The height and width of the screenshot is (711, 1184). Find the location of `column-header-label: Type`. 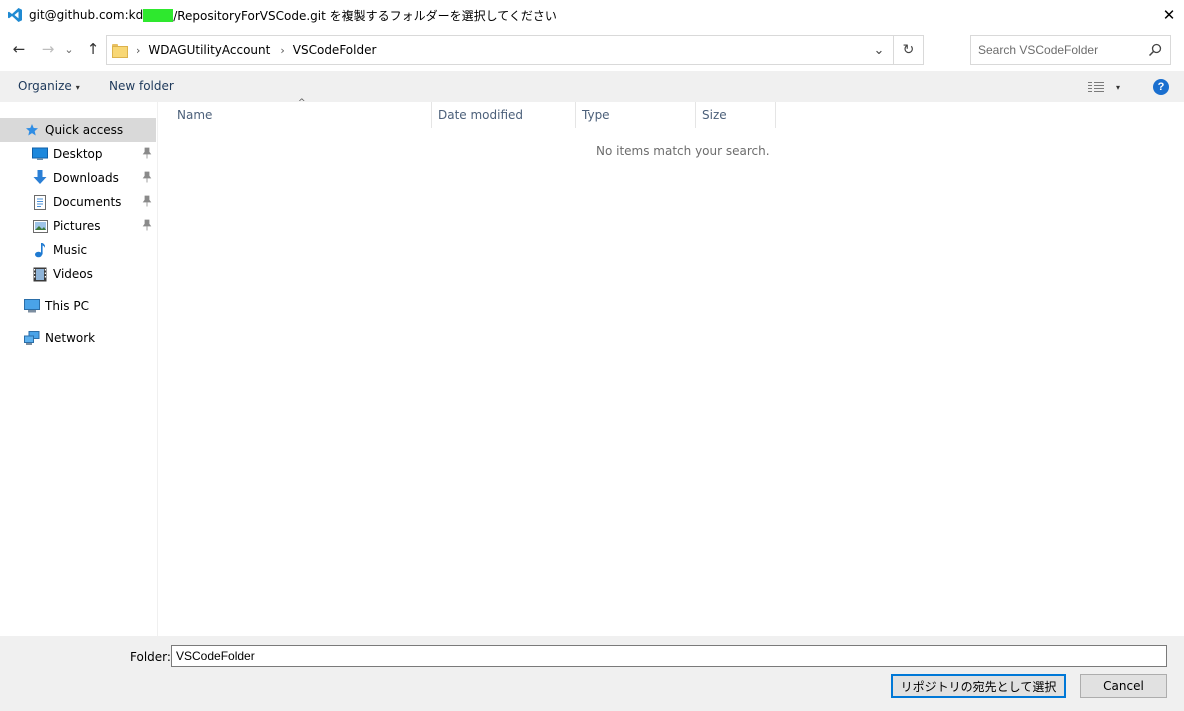

column-header-label: Type is located at coordinates (596, 115).